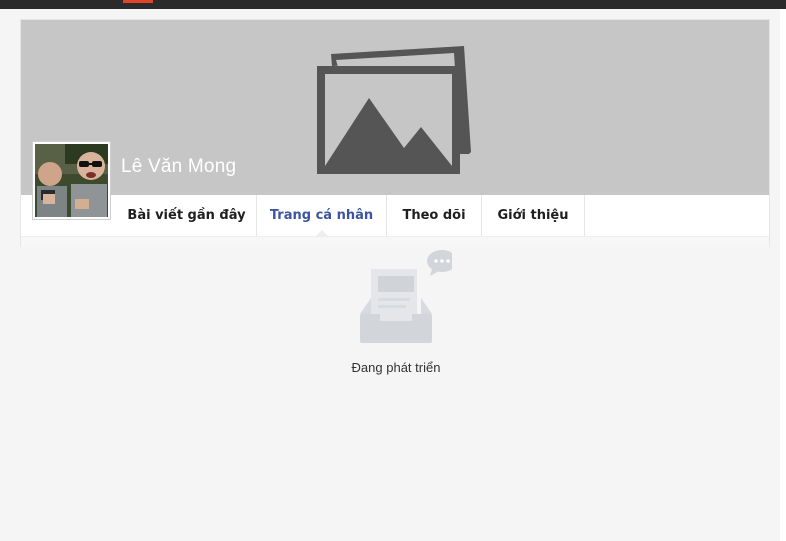 The height and width of the screenshot is (541, 786). Describe the element at coordinates (396, 367) in the screenshot. I see `empty-state-message: Đang phát triển` at that location.